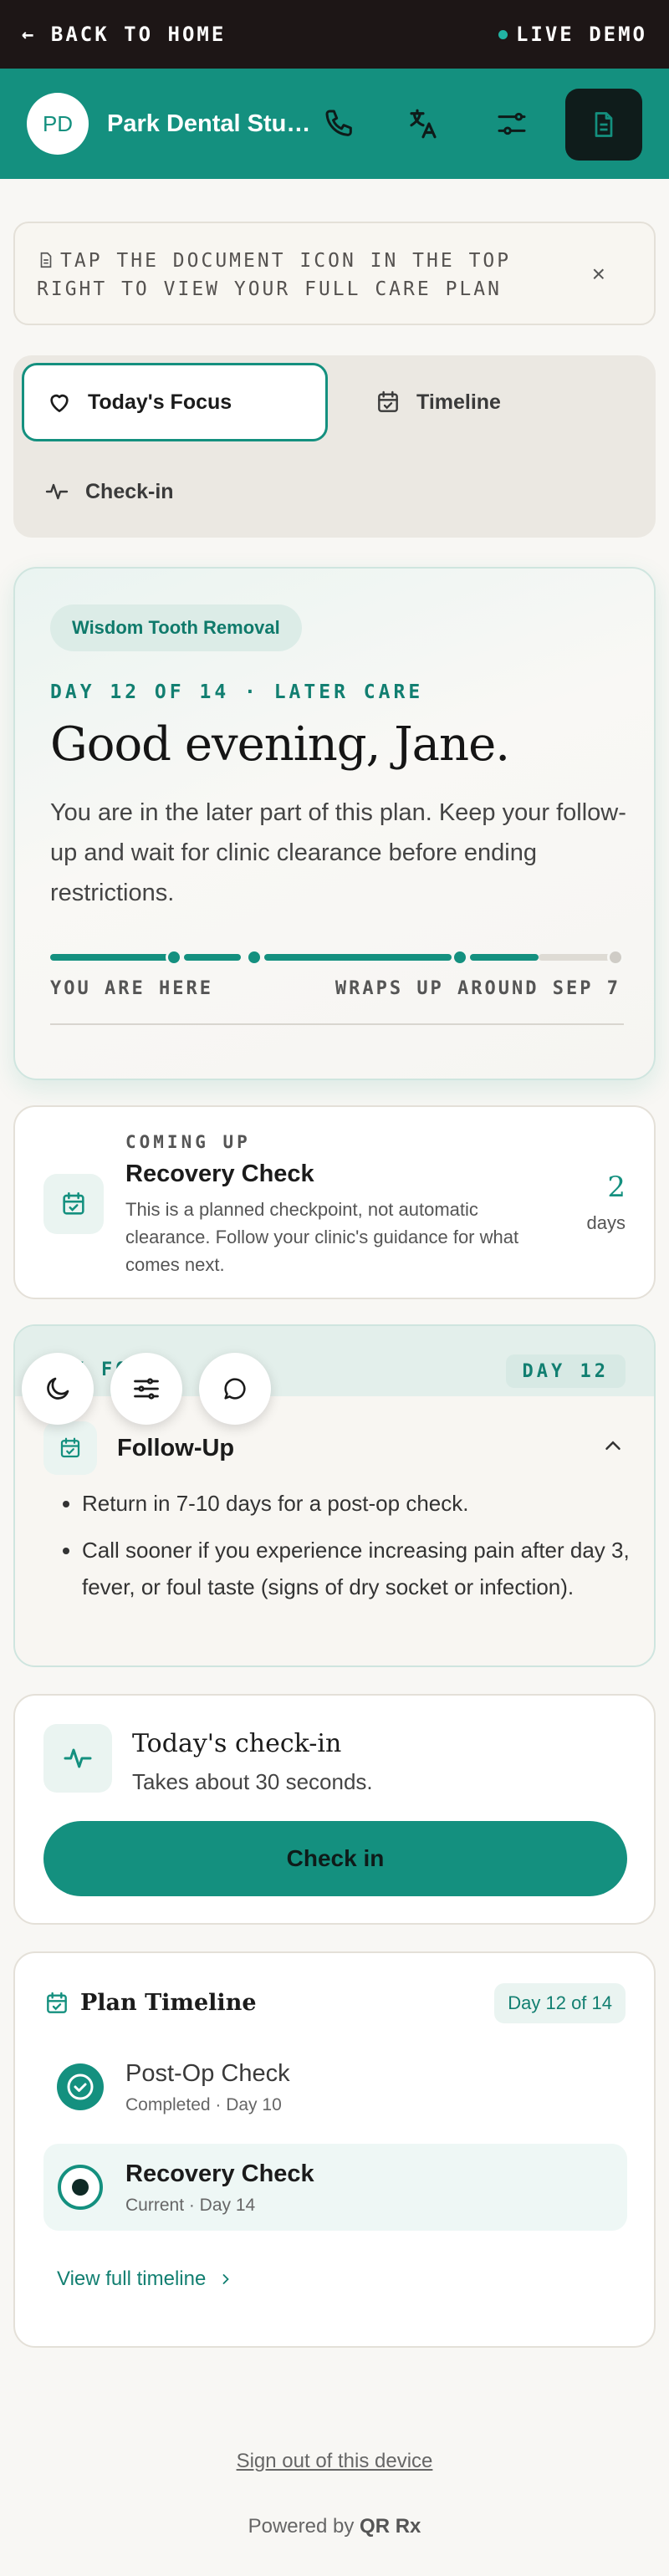 Image resolution: width=669 pixels, height=2576 pixels. I want to click on timeline-row: Post-Op Check Completed · Day 10, so click(335, 2086).